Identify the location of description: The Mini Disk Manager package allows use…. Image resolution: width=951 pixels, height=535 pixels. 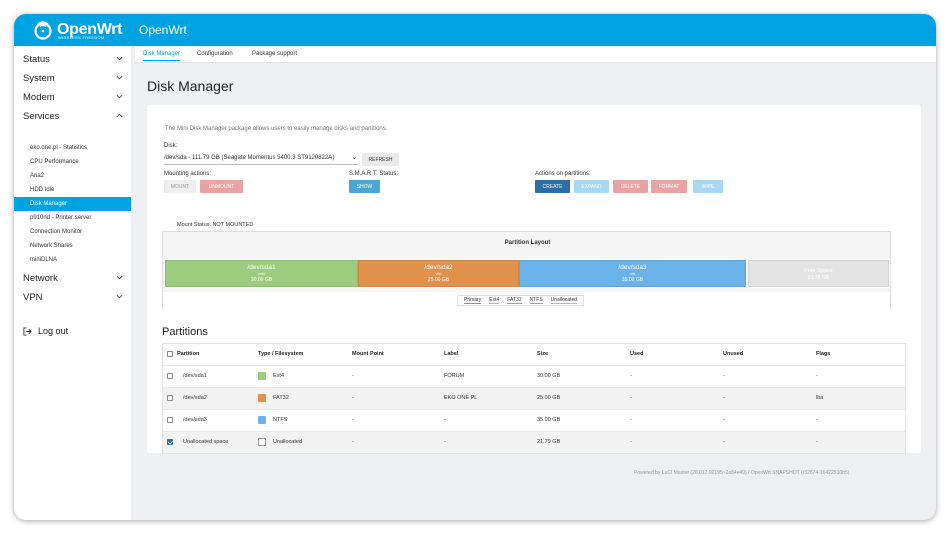
(276, 129).